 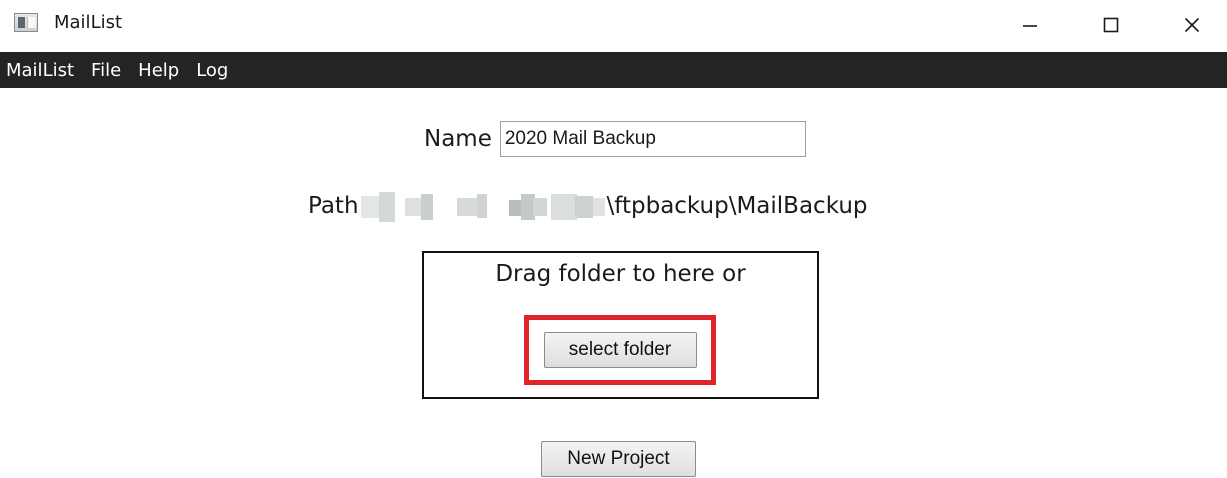 What do you see at coordinates (333, 206) in the screenshot?
I see `path-label: Path` at bounding box center [333, 206].